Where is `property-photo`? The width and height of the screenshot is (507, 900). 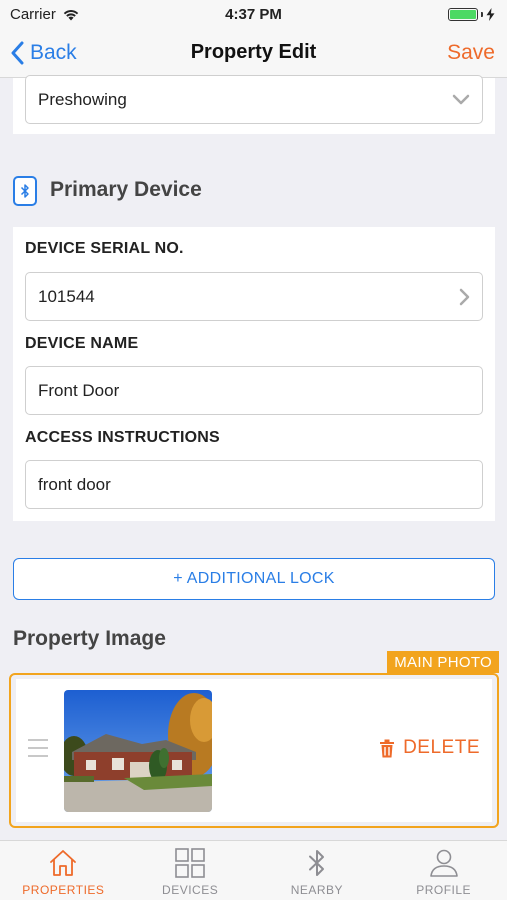
property-photo is located at coordinates (138, 751).